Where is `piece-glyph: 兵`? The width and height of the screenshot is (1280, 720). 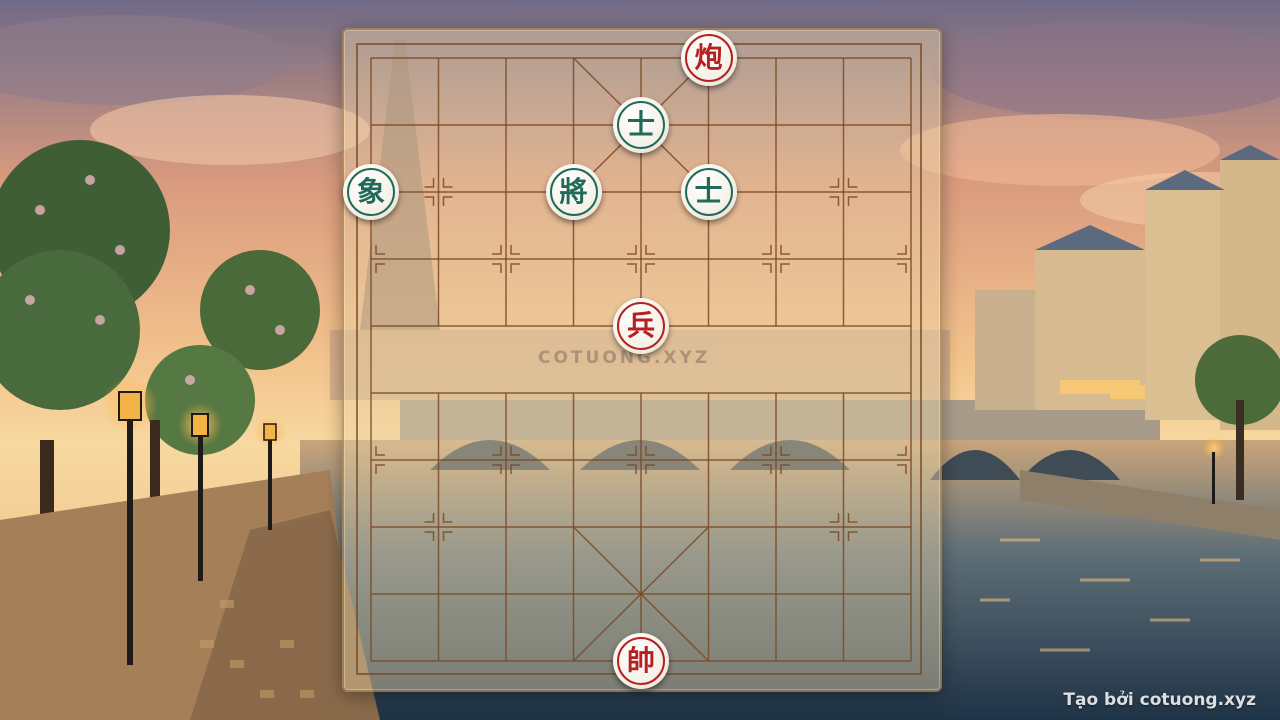
piece-glyph: 兵 is located at coordinates (640, 325).